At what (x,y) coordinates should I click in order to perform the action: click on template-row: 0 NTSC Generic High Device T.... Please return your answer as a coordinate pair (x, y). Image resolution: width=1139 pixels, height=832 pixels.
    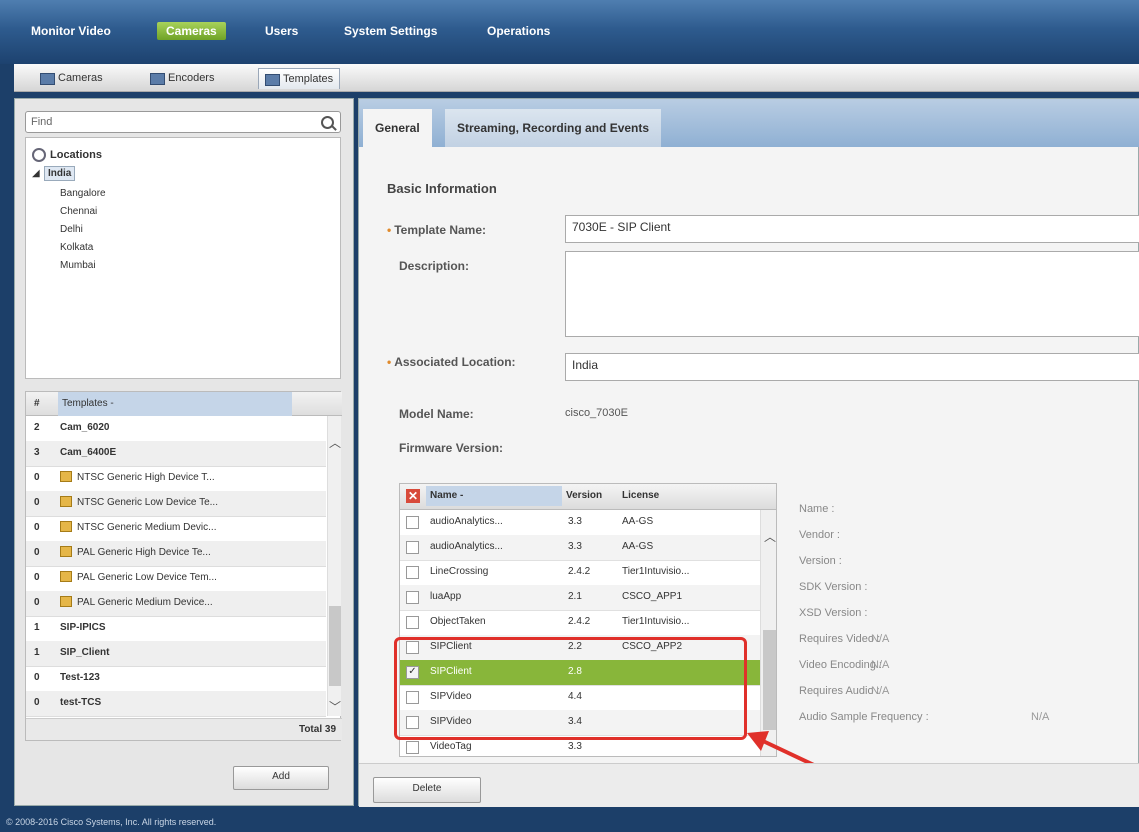
    Looking at the image, I should click on (176, 479).